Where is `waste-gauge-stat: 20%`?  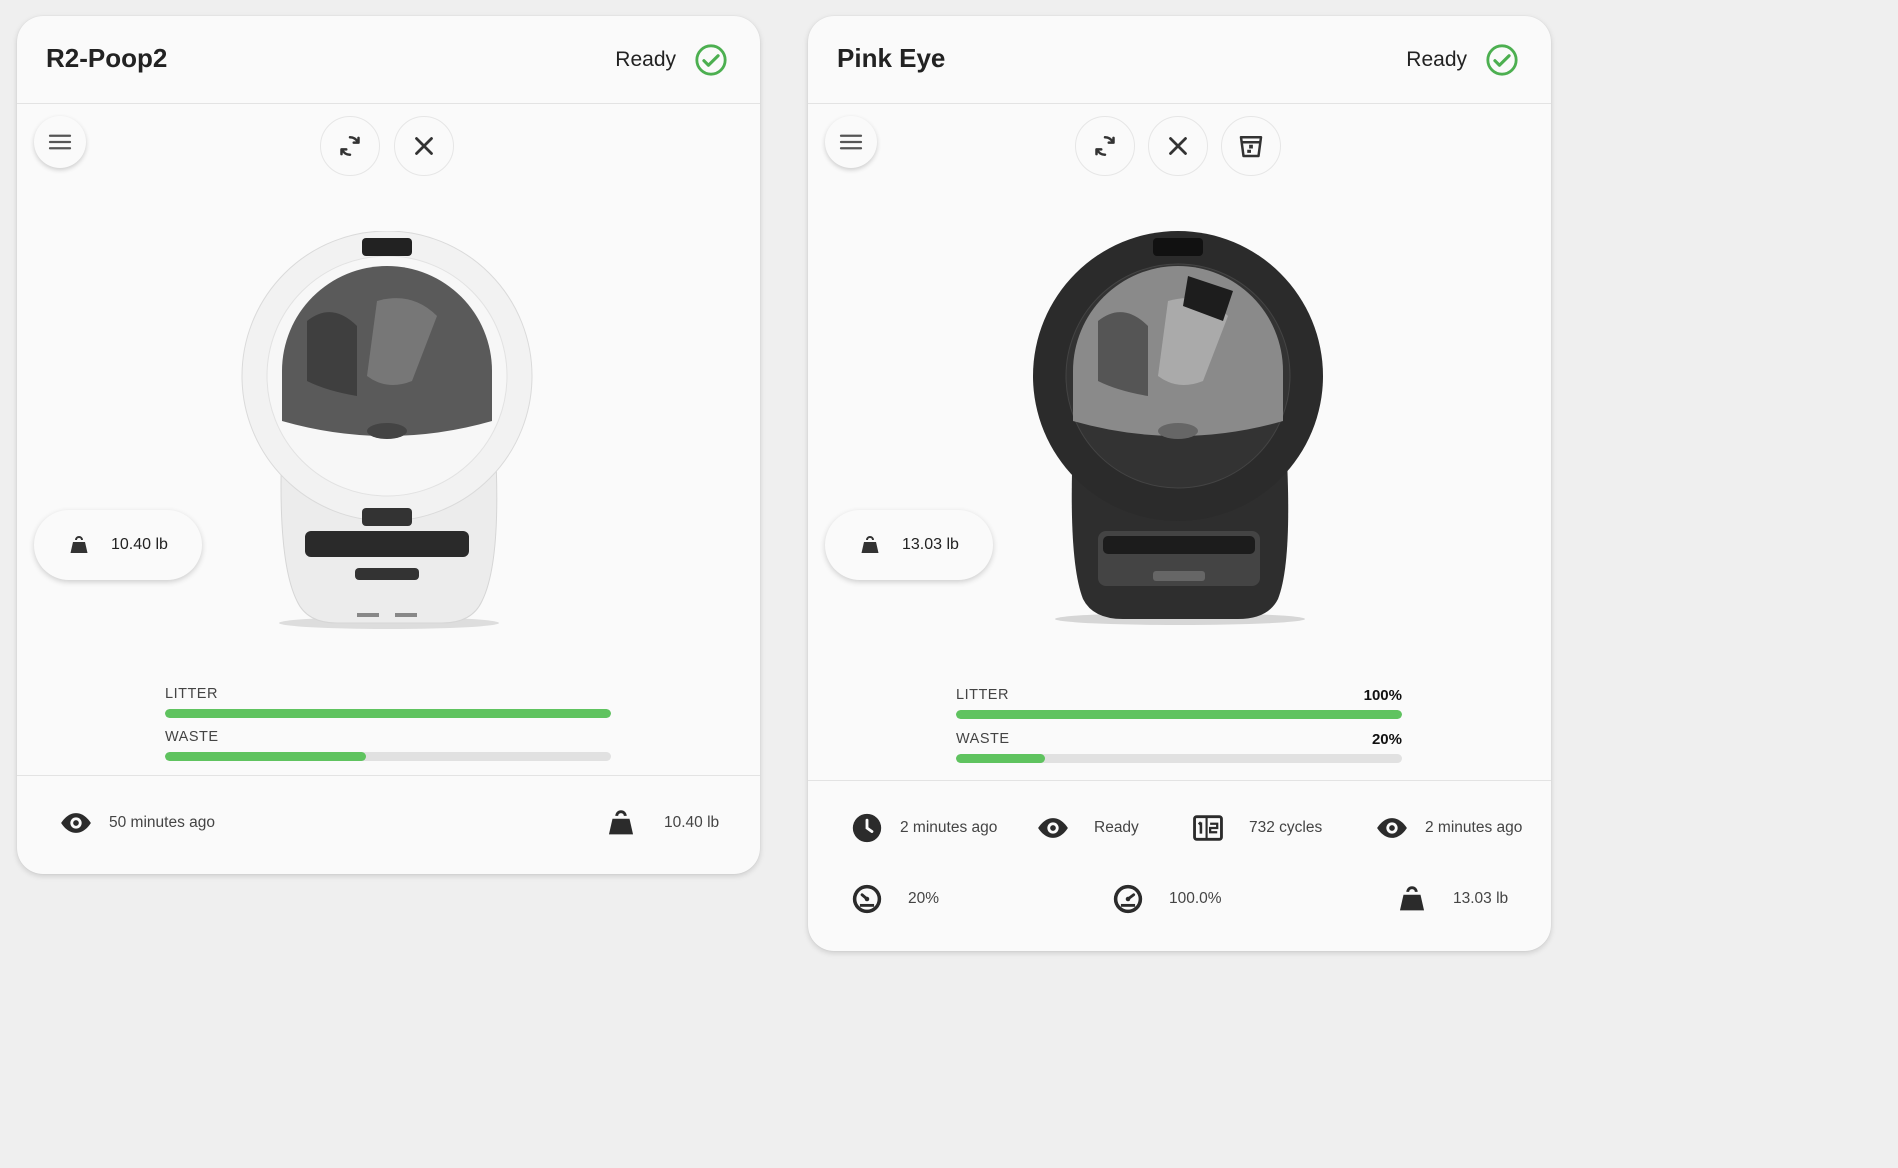
waste-gauge-stat: 20% is located at coordinates (894, 899).